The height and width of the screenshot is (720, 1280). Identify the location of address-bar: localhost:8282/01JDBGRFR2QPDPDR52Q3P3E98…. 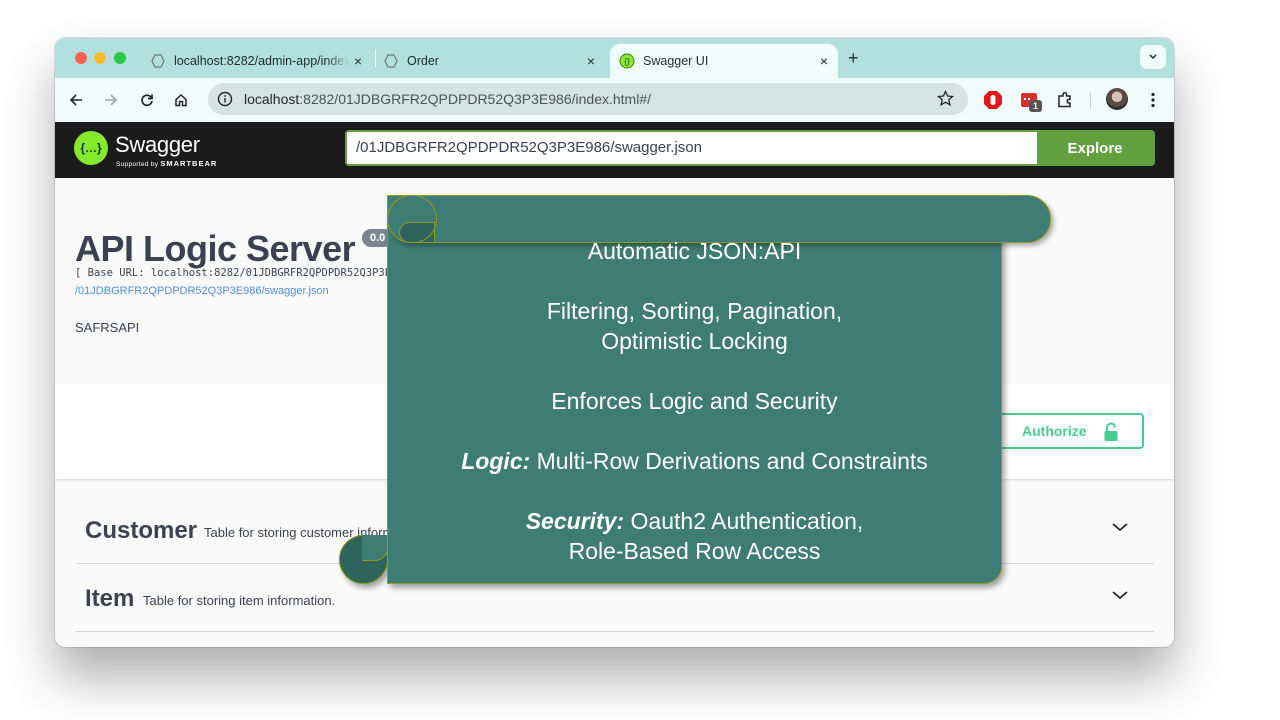
(588, 99).